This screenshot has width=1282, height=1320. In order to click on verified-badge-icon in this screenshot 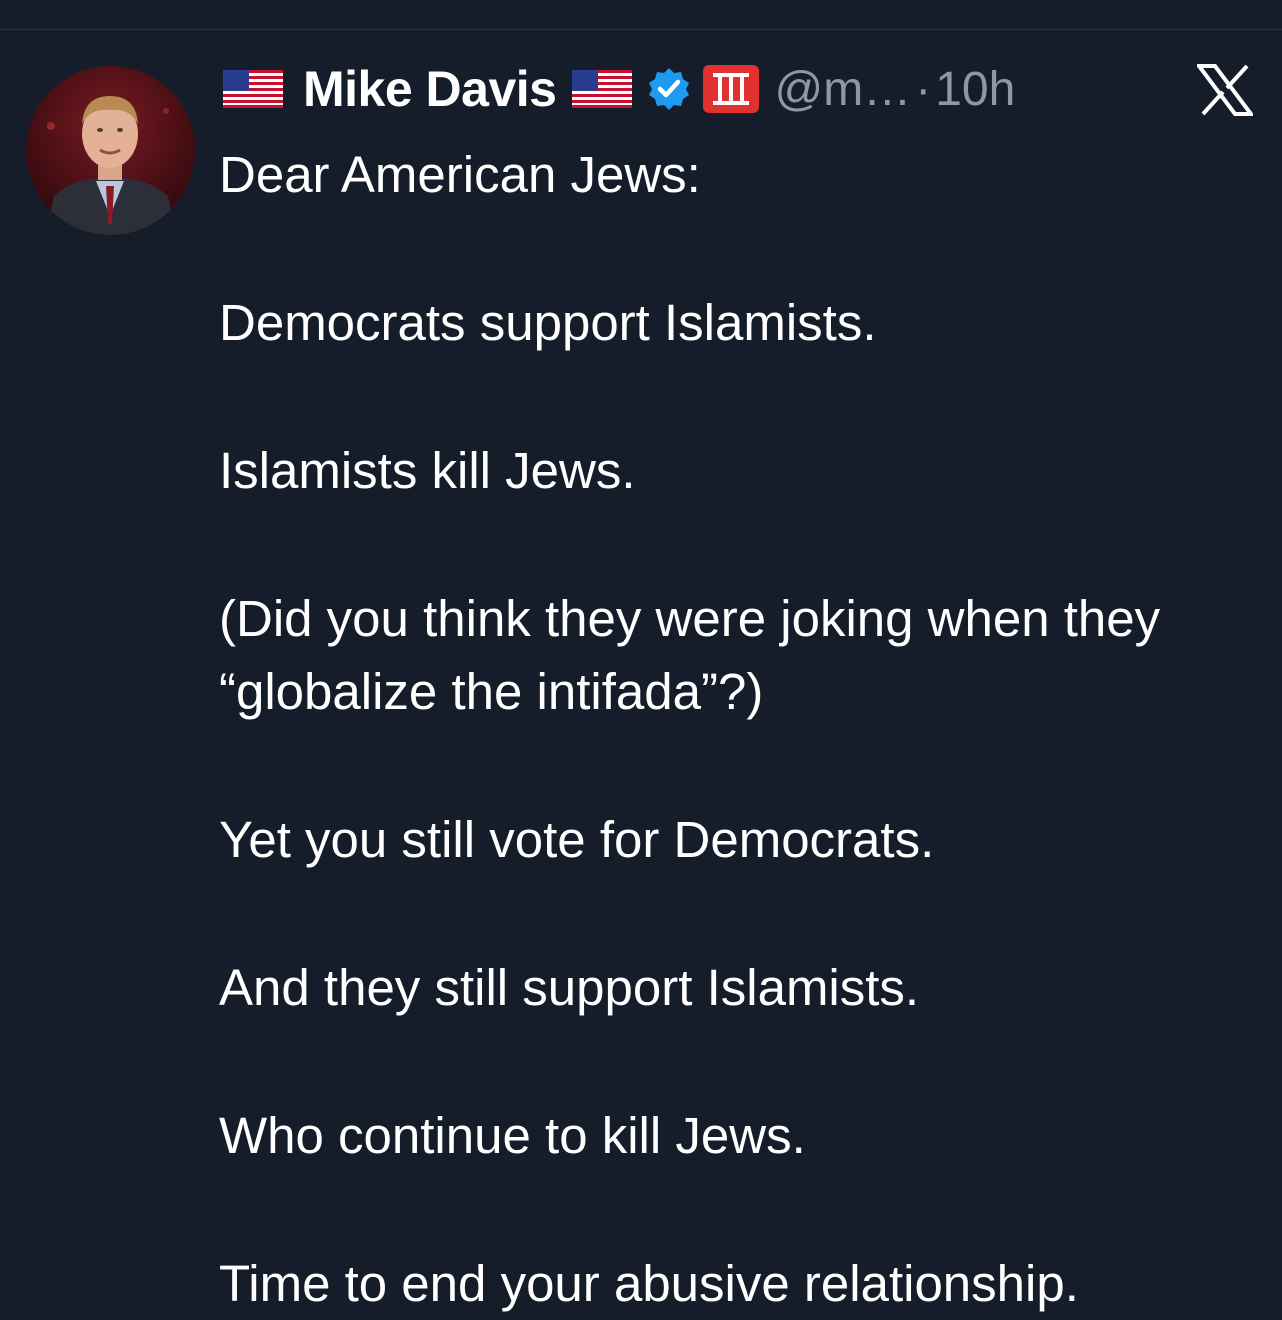, I will do `click(669, 89)`.